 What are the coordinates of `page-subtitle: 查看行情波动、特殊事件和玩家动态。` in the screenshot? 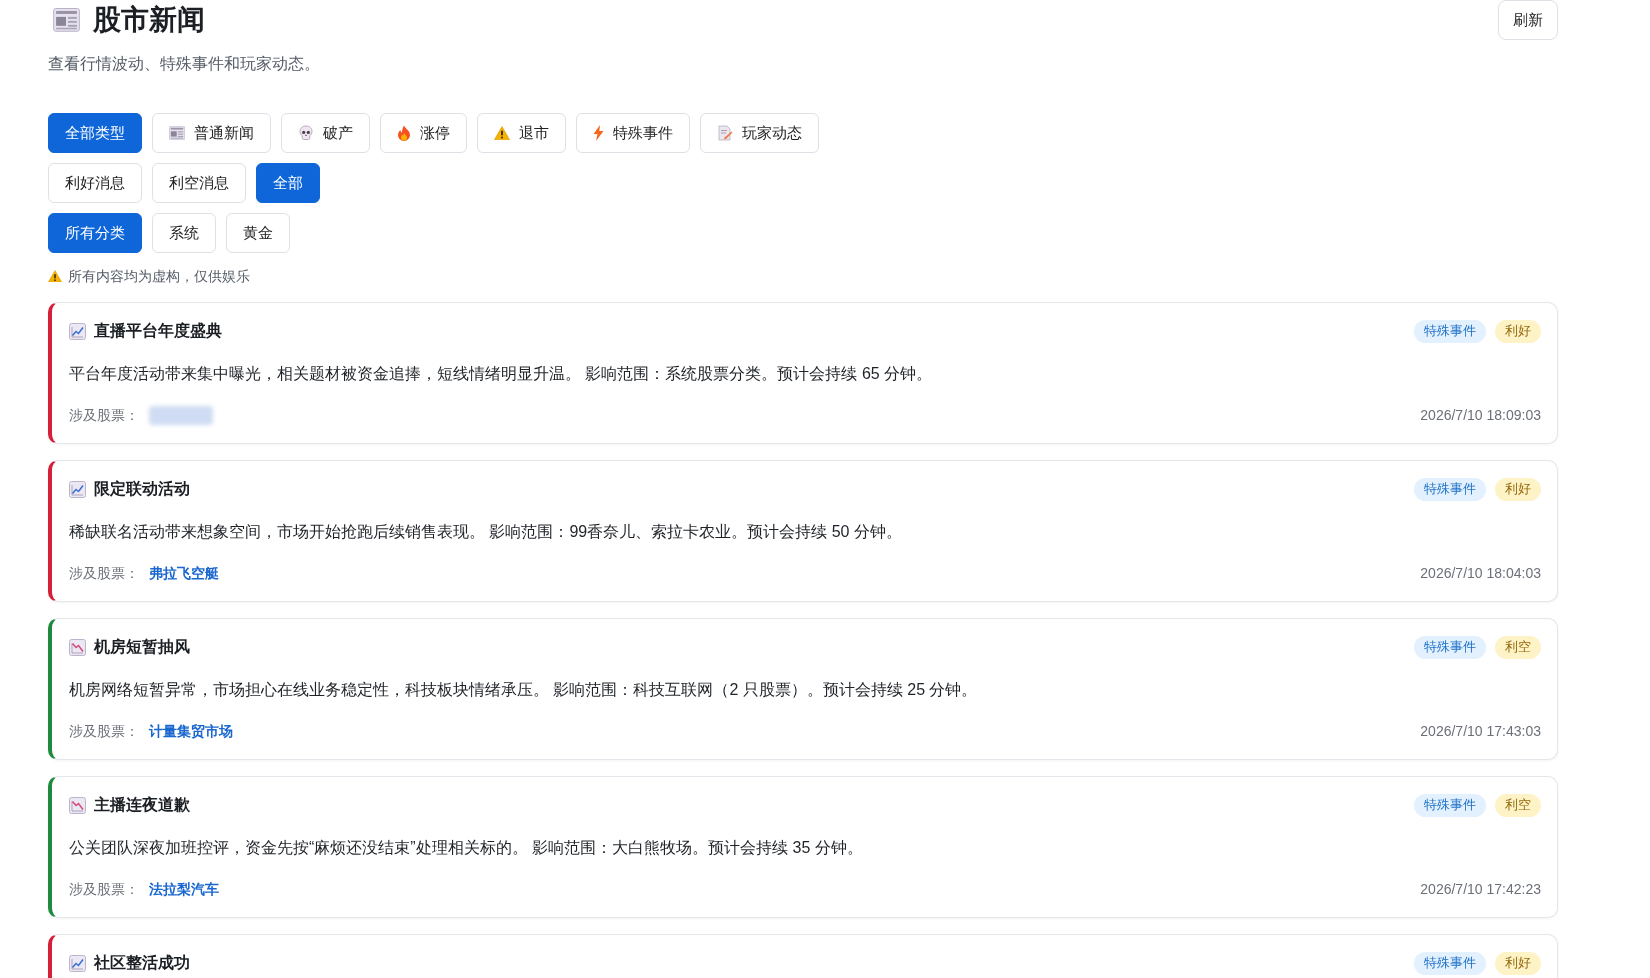 It's located at (184, 64).